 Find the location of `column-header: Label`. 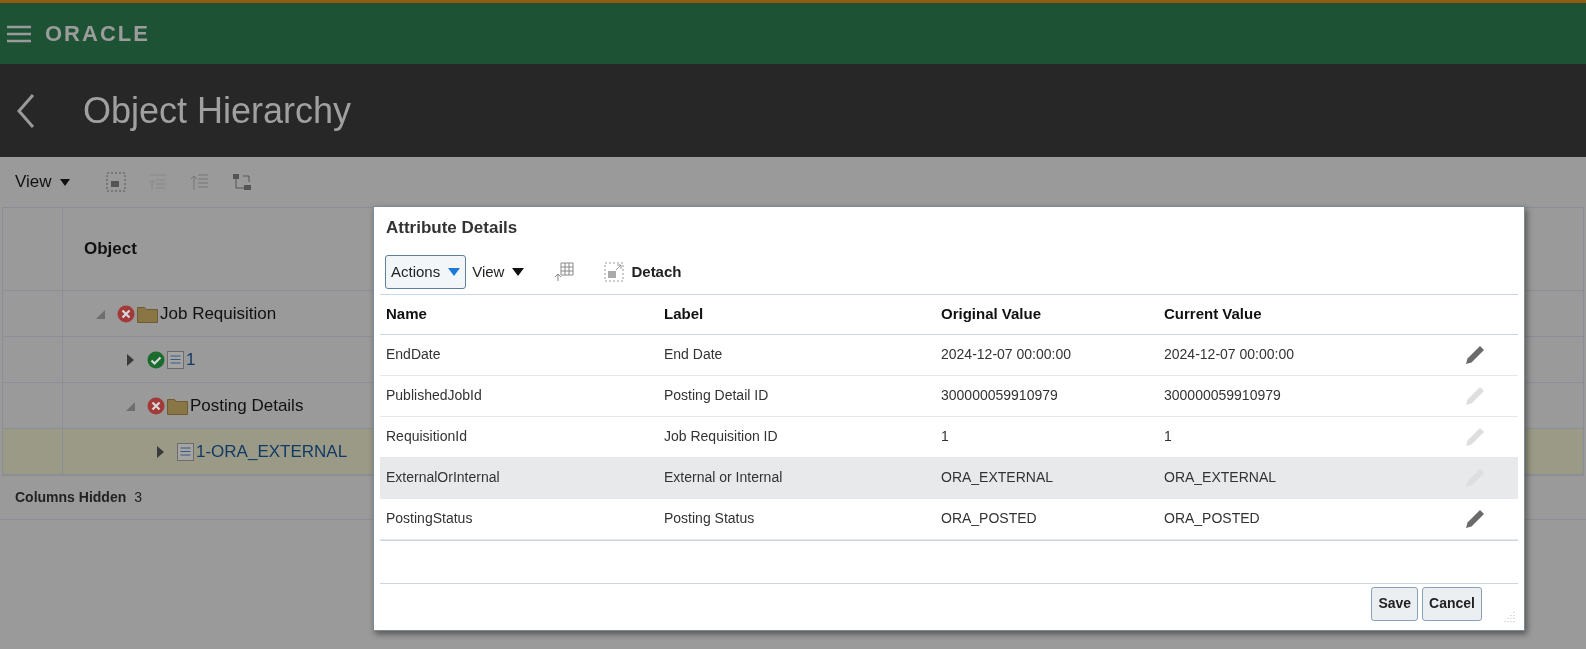

column-header: Label is located at coordinates (684, 313).